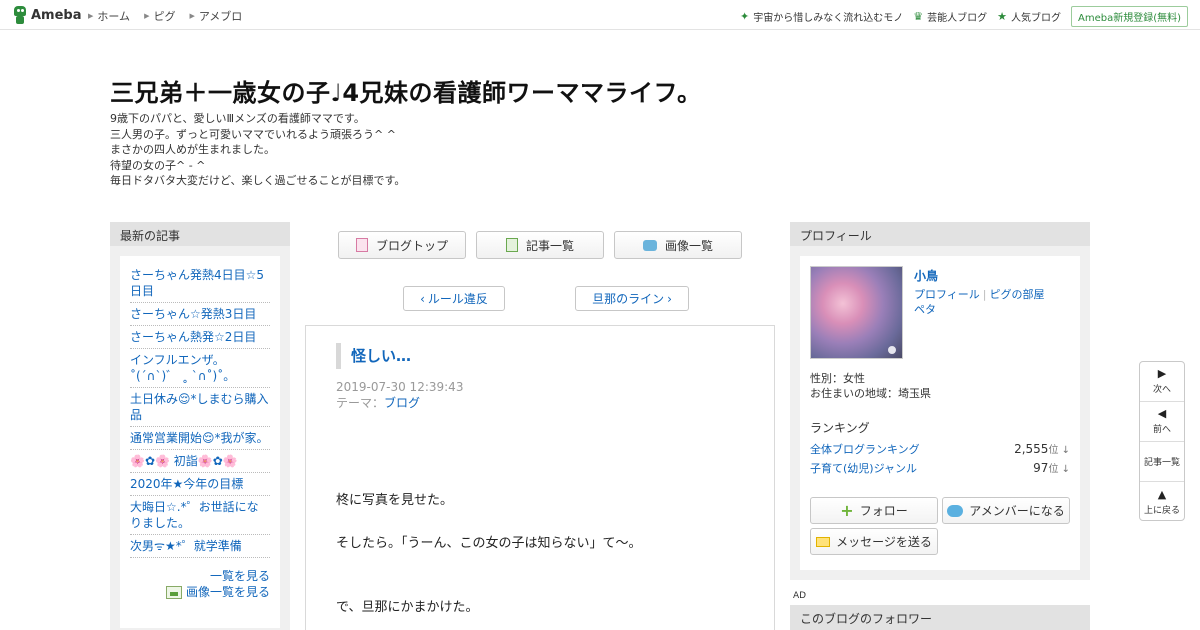 The height and width of the screenshot is (630, 1200). What do you see at coordinates (407, 607) in the screenshot?
I see `article-paragraph: で、旦那にかまかけた。` at bounding box center [407, 607].